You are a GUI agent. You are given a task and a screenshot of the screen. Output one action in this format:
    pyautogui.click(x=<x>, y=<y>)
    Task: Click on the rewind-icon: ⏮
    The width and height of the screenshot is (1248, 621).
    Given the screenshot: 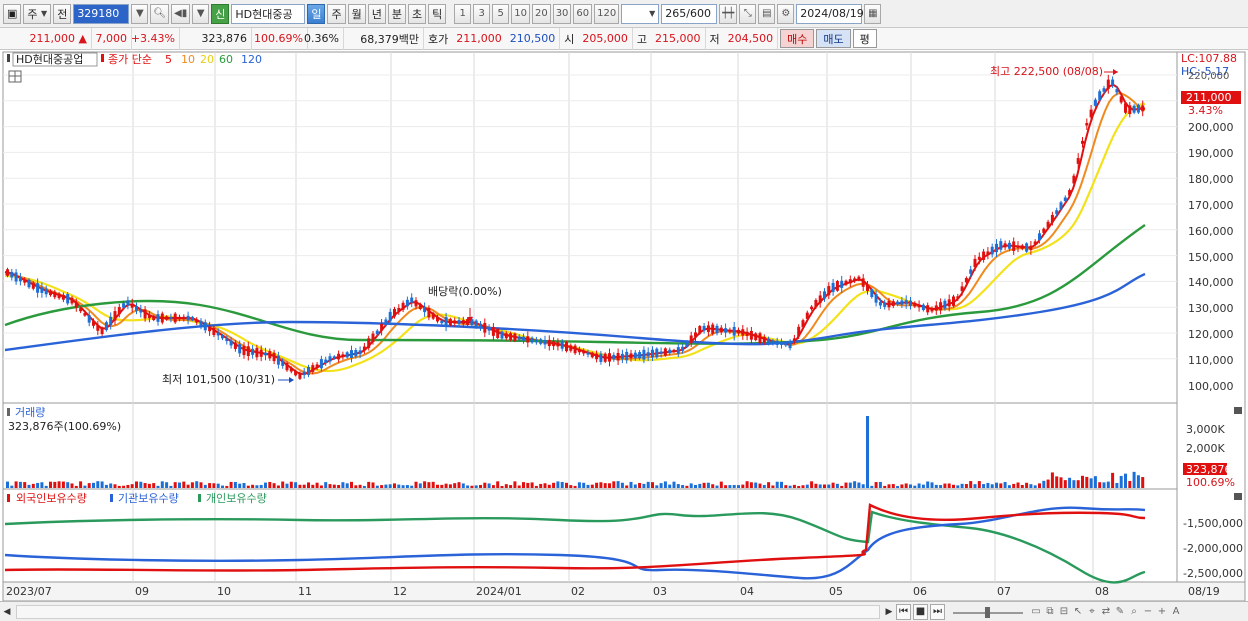 What is the action you would take?
    pyautogui.click(x=903, y=611)
    